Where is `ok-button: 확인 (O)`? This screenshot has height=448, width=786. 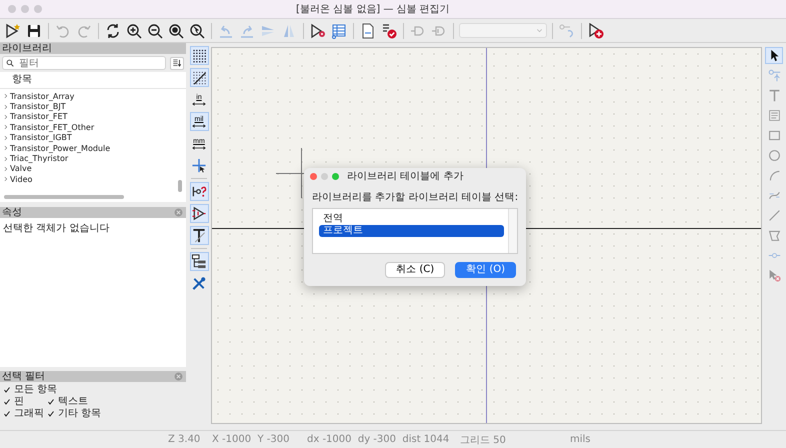
ok-button: 확인 (O) is located at coordinates (485, 270).